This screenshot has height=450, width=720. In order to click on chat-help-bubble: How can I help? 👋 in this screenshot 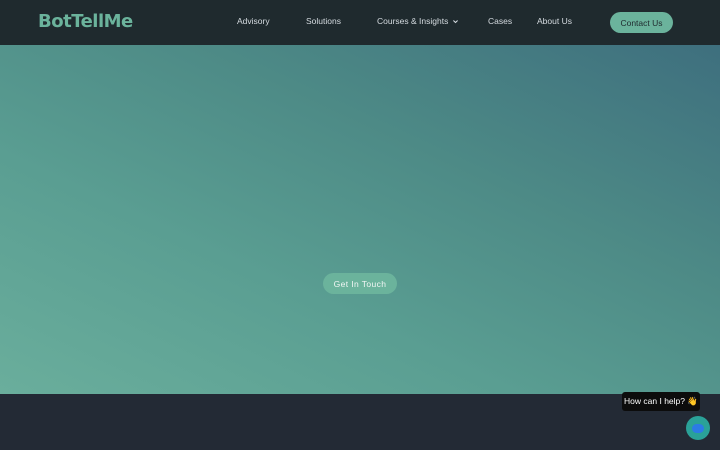, I will do `click(661, 401)`.